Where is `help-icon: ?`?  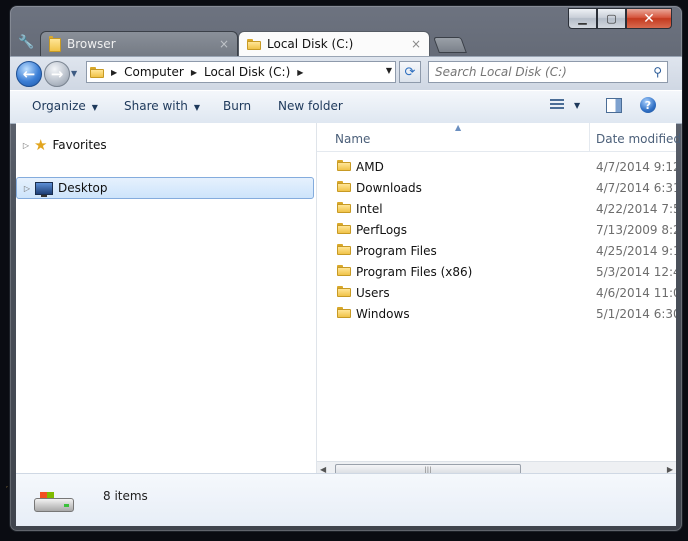 help-icon: ? is located at coordinates (648, 105).